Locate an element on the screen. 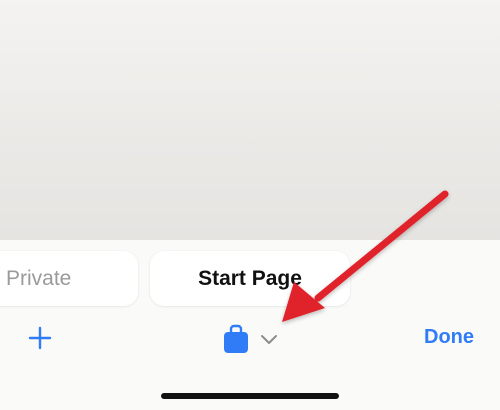 Image resolution: width=500 pixels, height=410 pixels. tab-group-icon is located at coordinates (236, 338).